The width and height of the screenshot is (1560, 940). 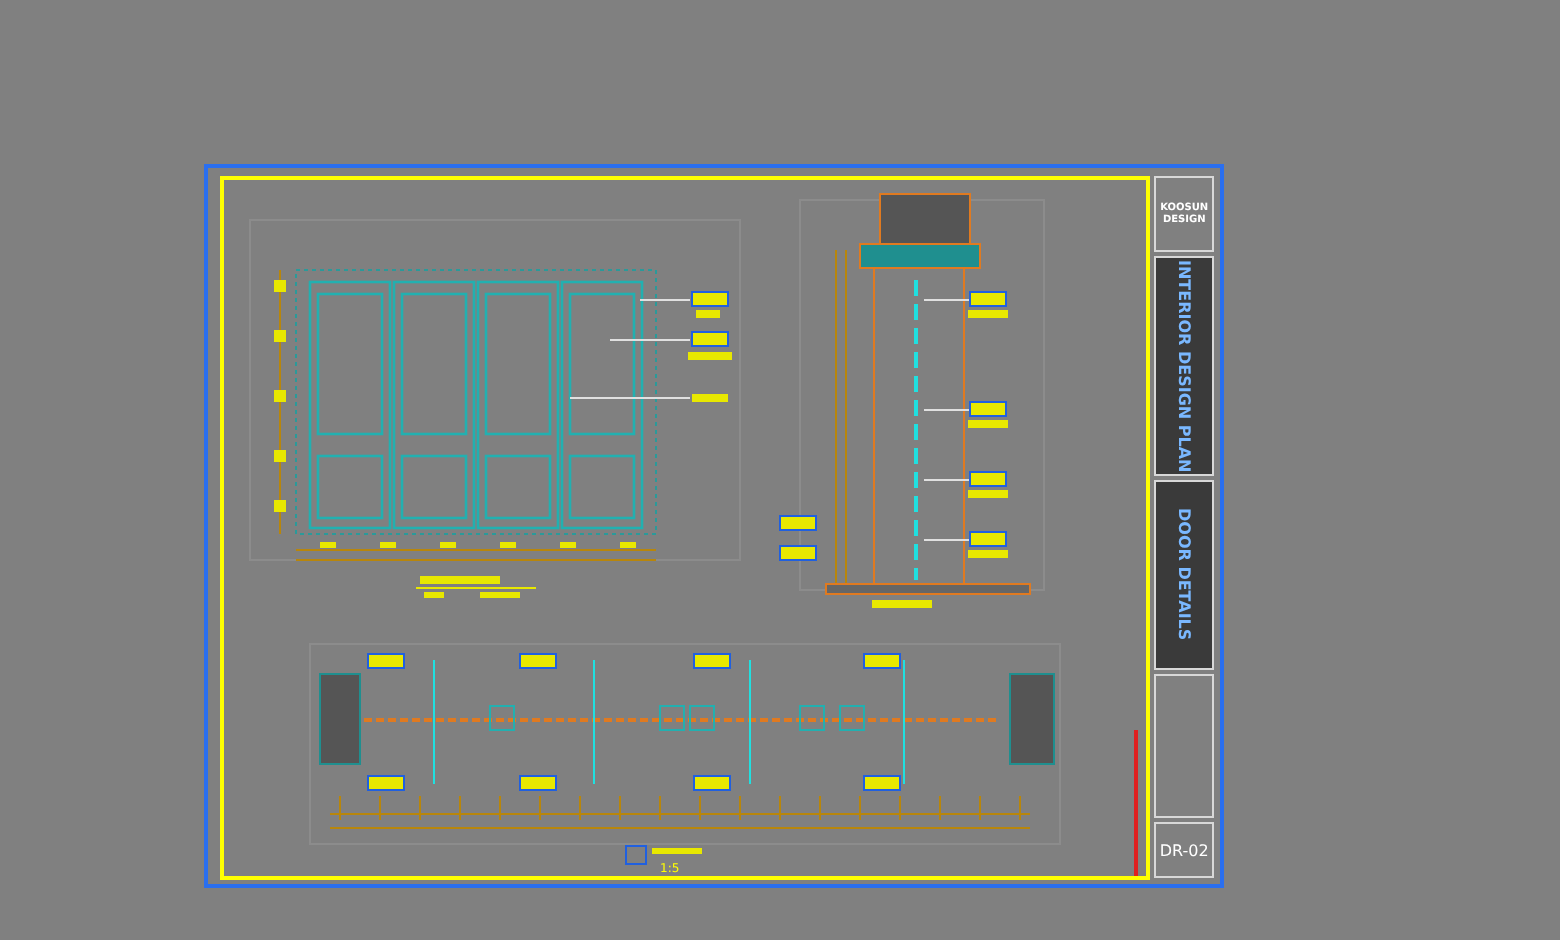 I want to click on sheet-number: DR-02, so click(x=1184, y=850).